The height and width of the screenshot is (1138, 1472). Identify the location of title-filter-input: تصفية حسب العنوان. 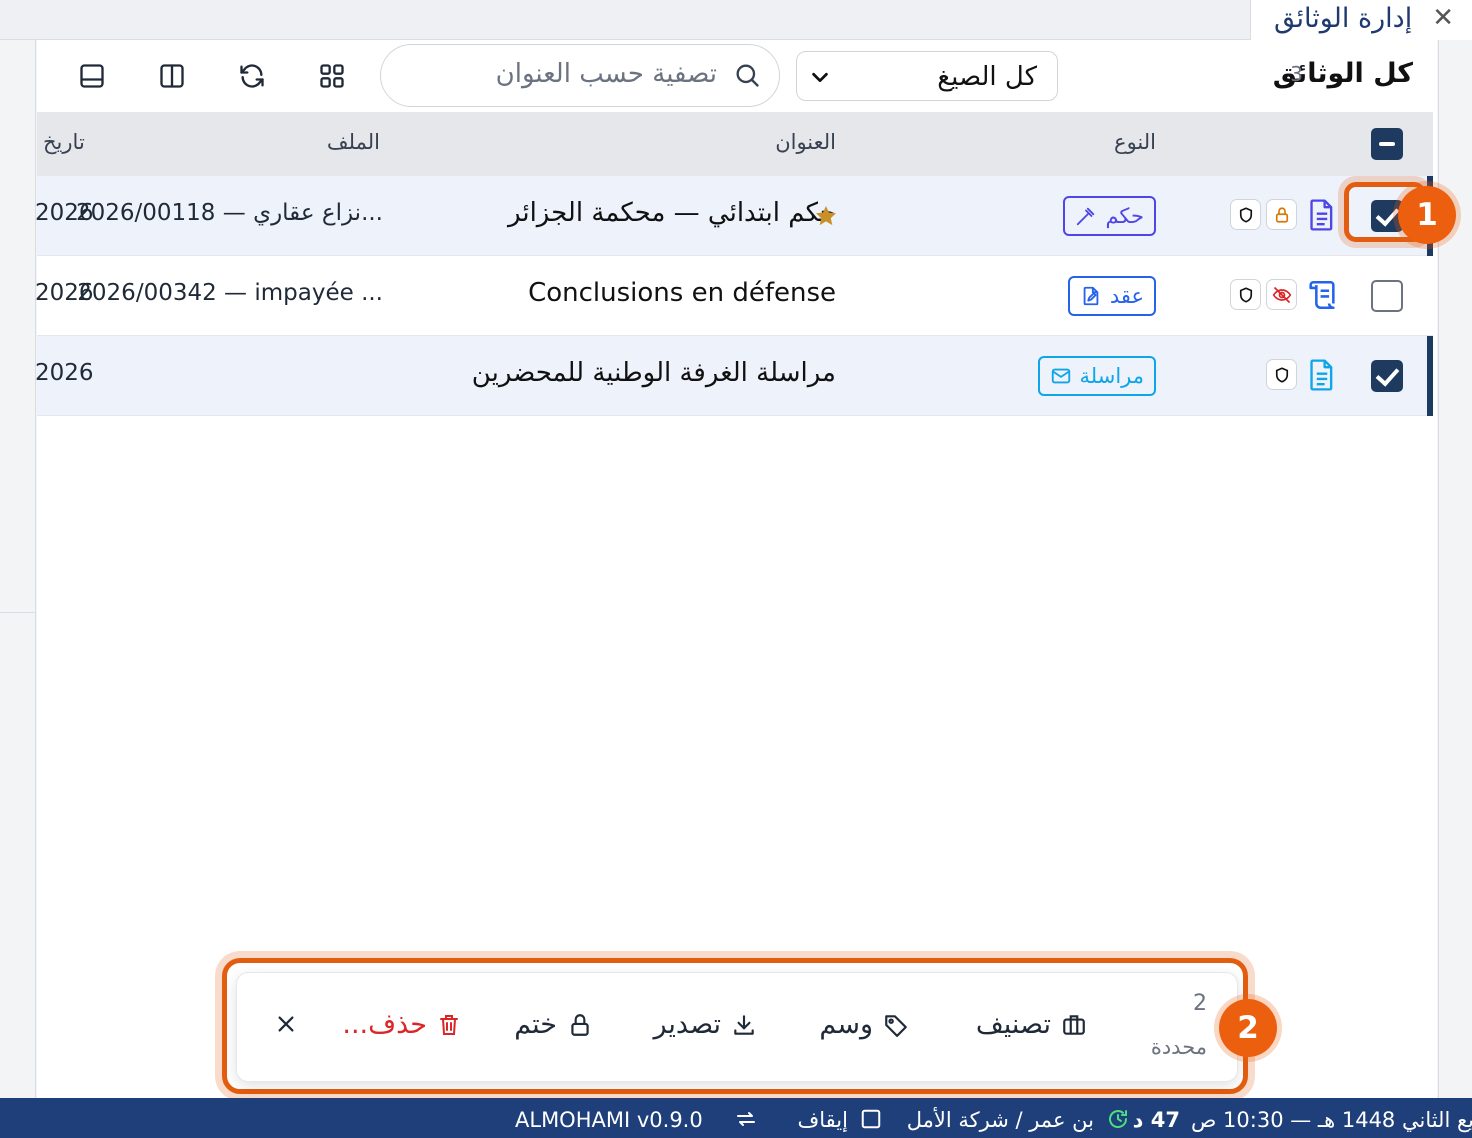
(580, 75).